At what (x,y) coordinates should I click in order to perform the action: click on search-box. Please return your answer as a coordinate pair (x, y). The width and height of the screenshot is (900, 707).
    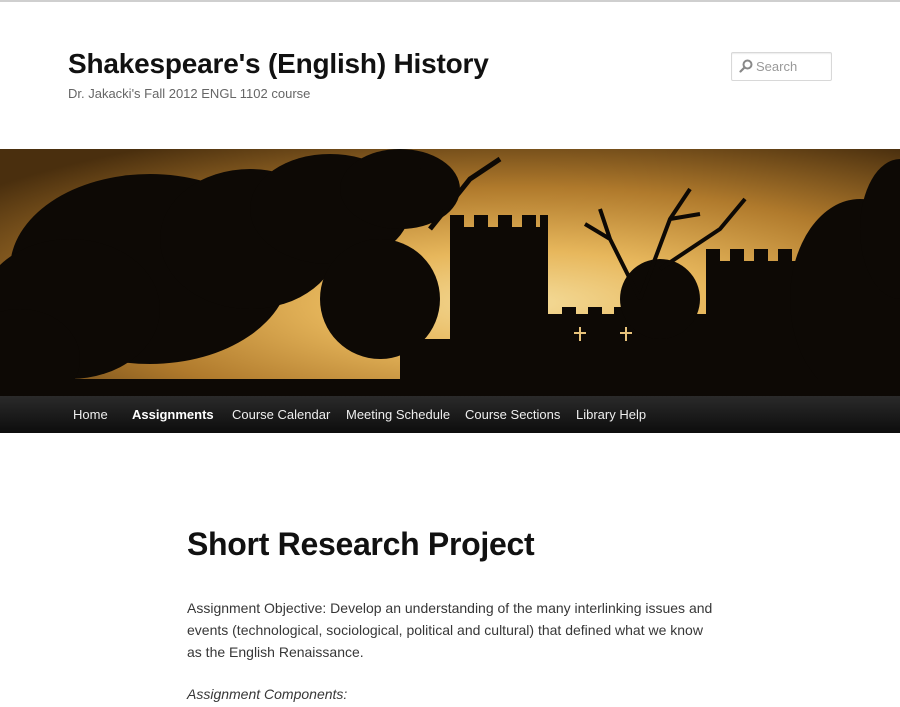
    Looking at the image, I should click on (781, 66).